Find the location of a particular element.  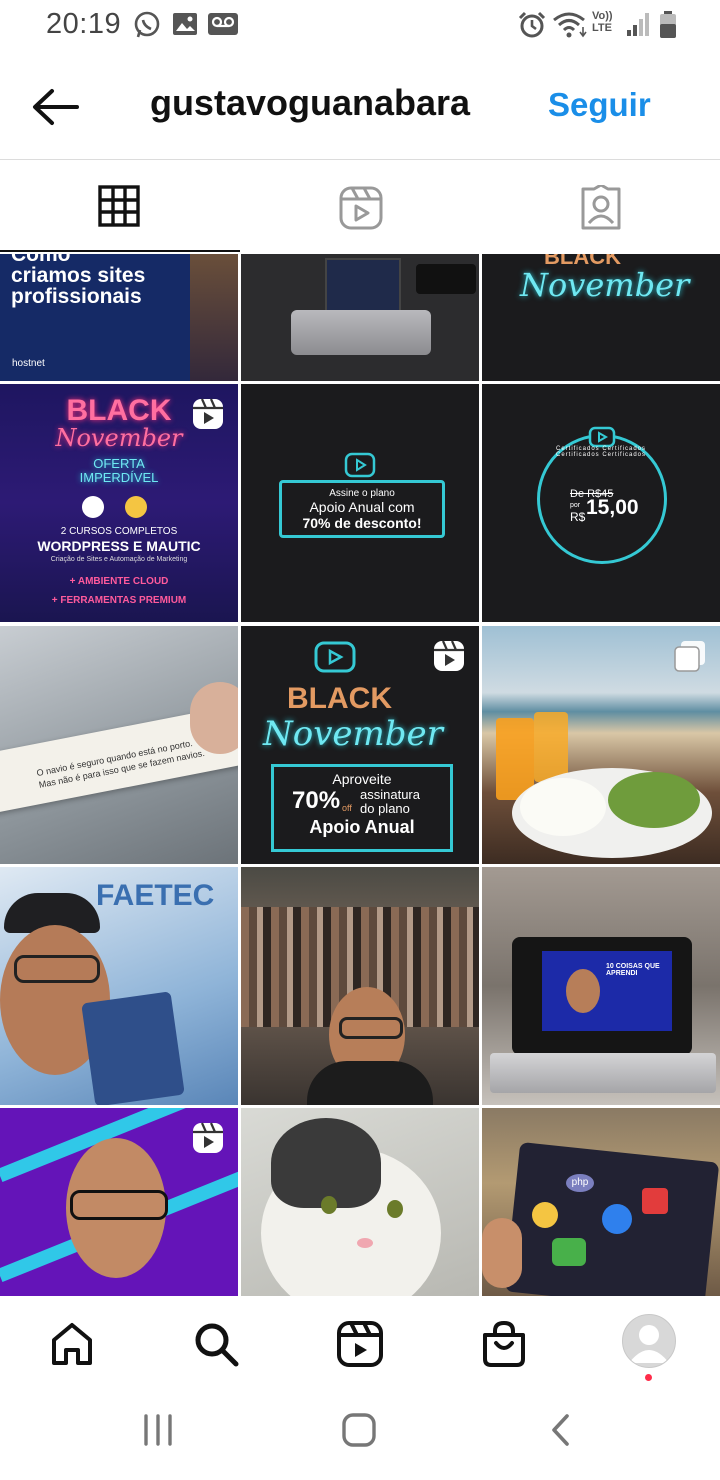

post-tile: Como criamos sites profissionais hostnet is located at coordinates (119, 317).